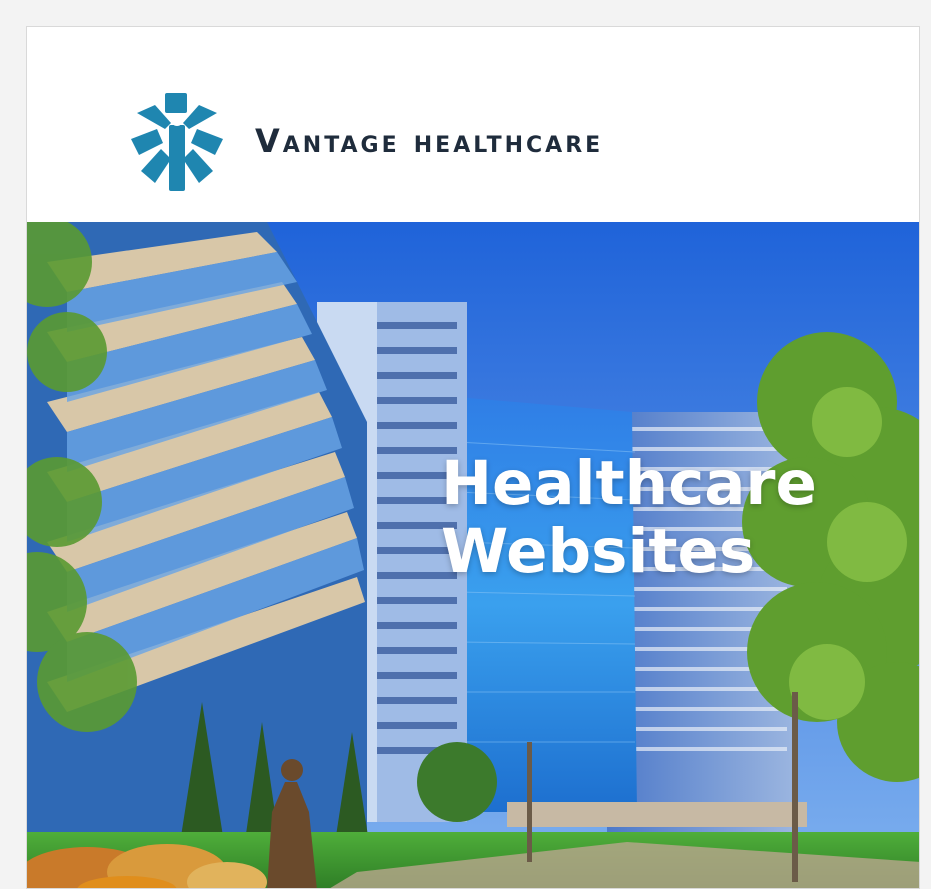 This screenshot has width=931, height=889. Describe the element at coordinates (429, 141) in the screenshot. I see `brand-name: Vantage healthcare` at that location.